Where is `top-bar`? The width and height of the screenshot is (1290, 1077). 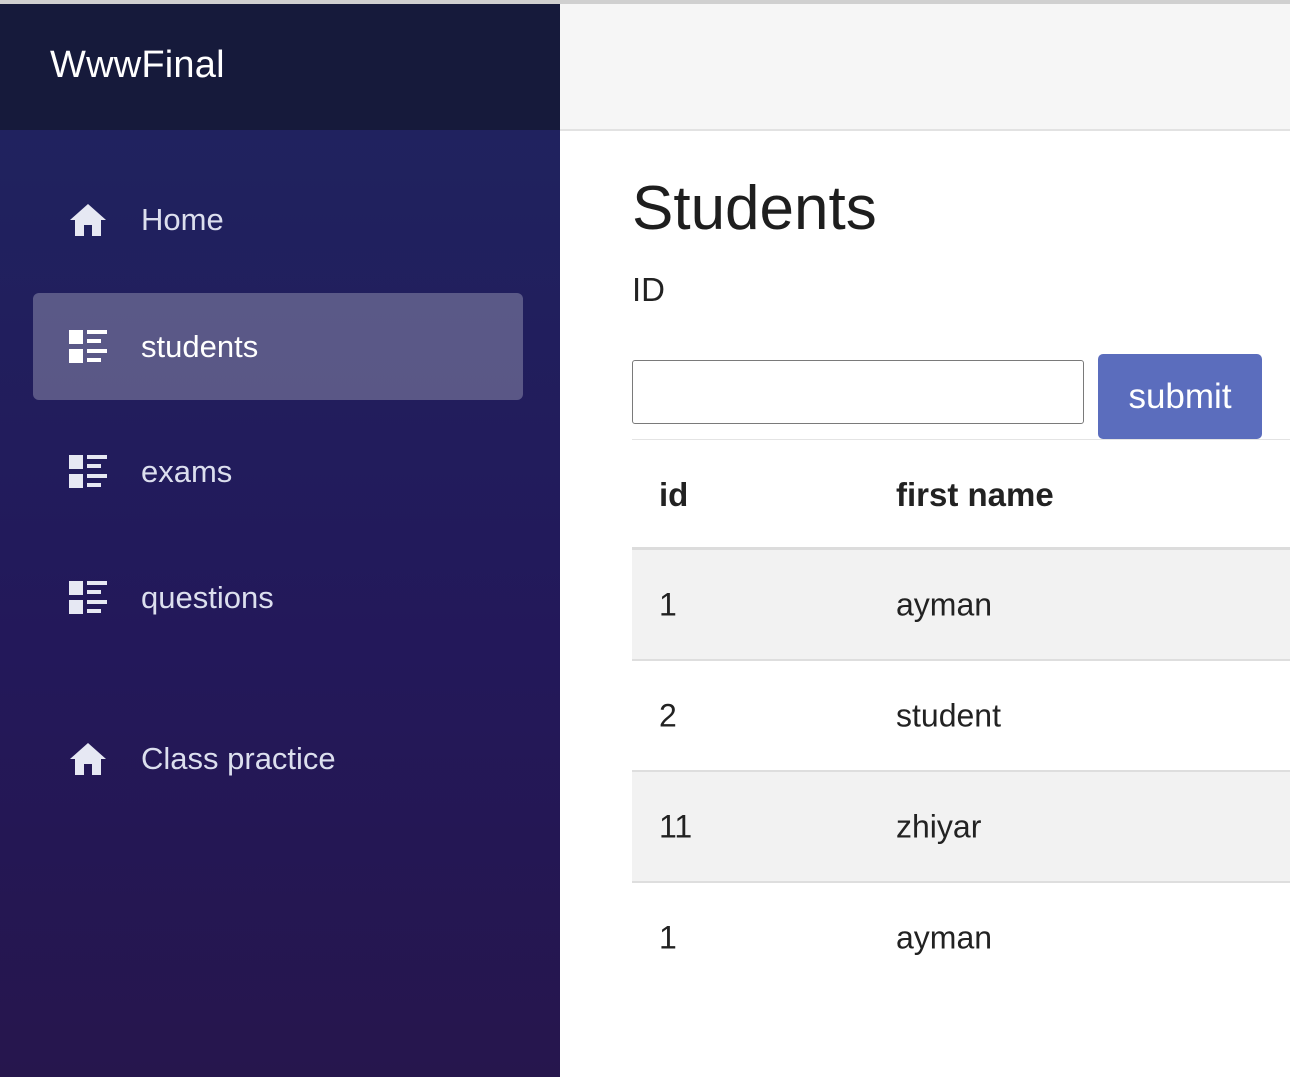 top-bar is located at coordinates (925, 67).